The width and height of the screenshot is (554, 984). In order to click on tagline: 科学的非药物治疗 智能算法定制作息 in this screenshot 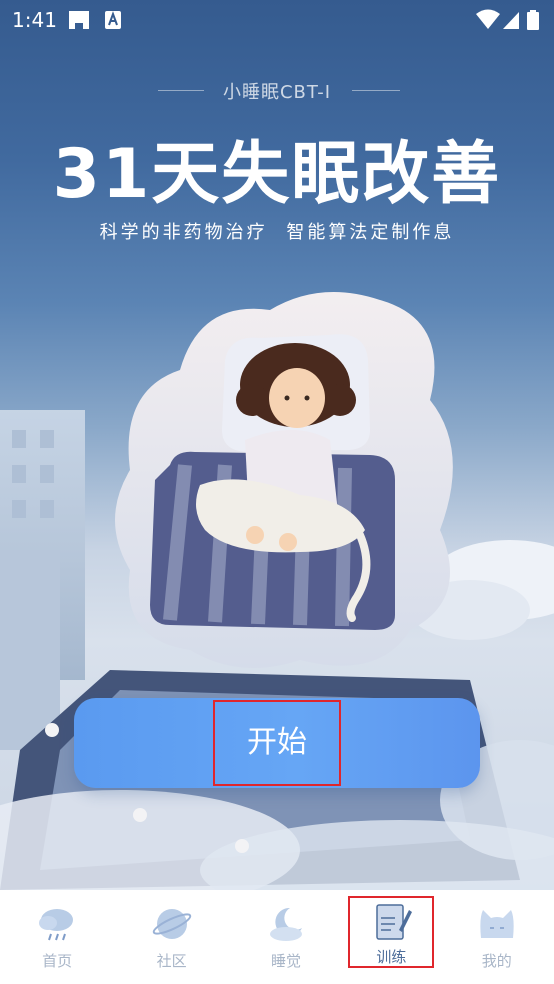, I will do `click(277, 232)`.